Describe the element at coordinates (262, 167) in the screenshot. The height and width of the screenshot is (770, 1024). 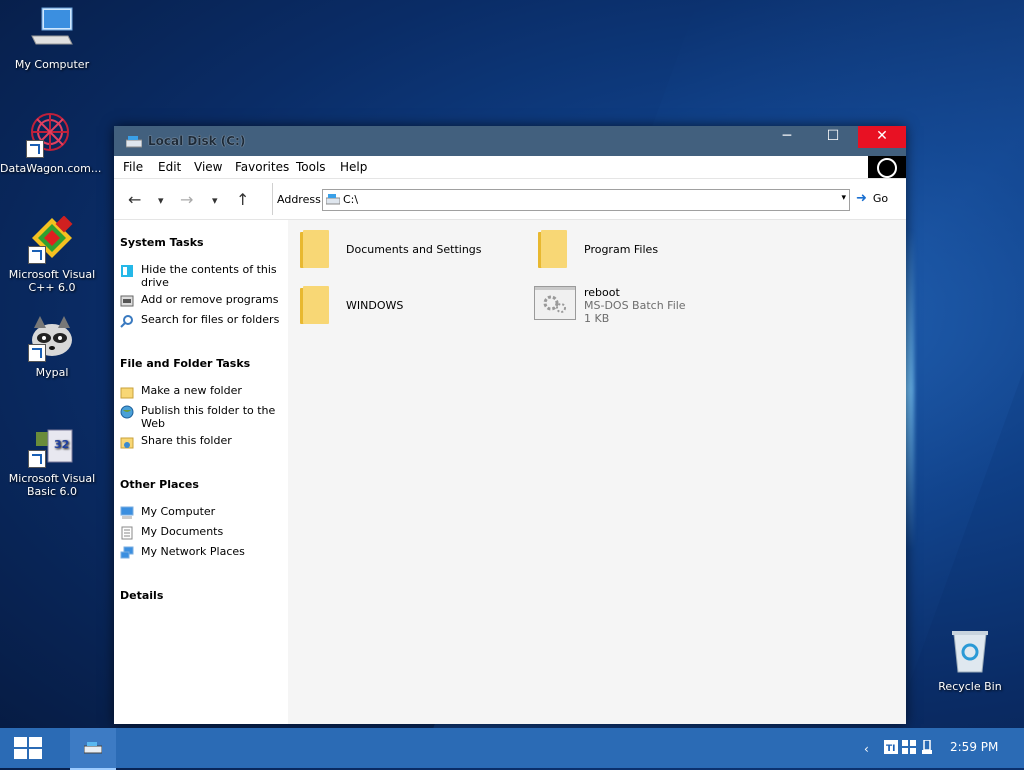
I see `menu-favorites: Favorites` at that location.